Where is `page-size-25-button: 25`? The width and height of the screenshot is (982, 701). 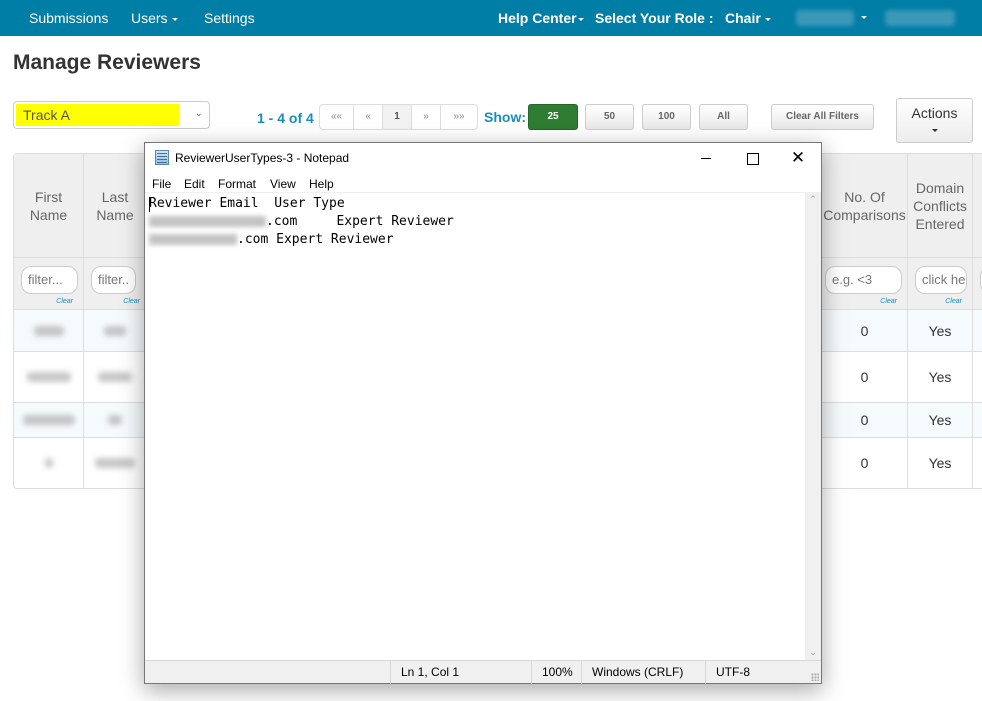
page-size-25-button: 25 is located at coordinates (553, 117).